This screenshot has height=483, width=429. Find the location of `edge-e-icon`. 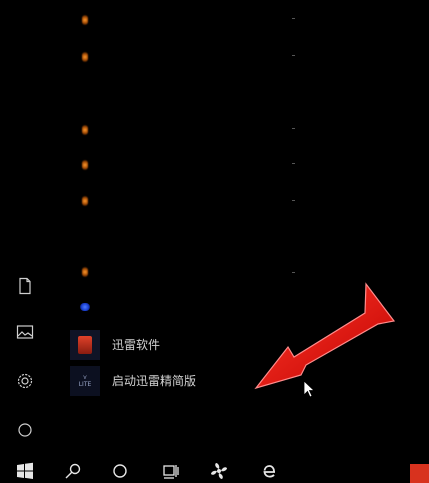

edge-e-icon is located at coordinates (269, 471).